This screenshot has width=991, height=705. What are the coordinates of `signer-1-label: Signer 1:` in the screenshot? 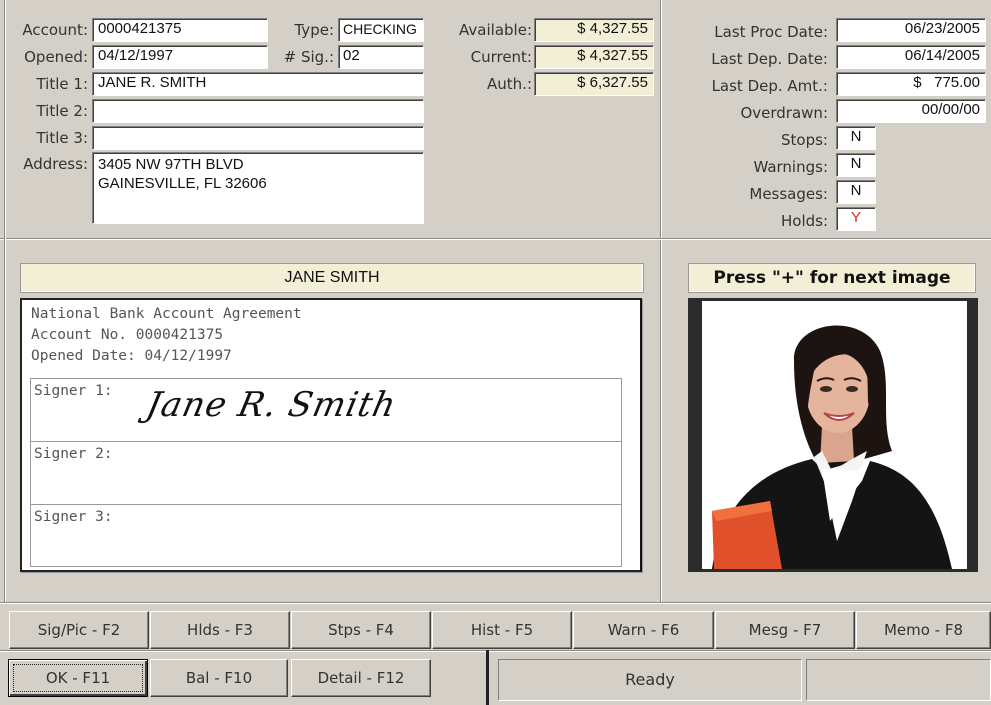 It's located at (73, 391).